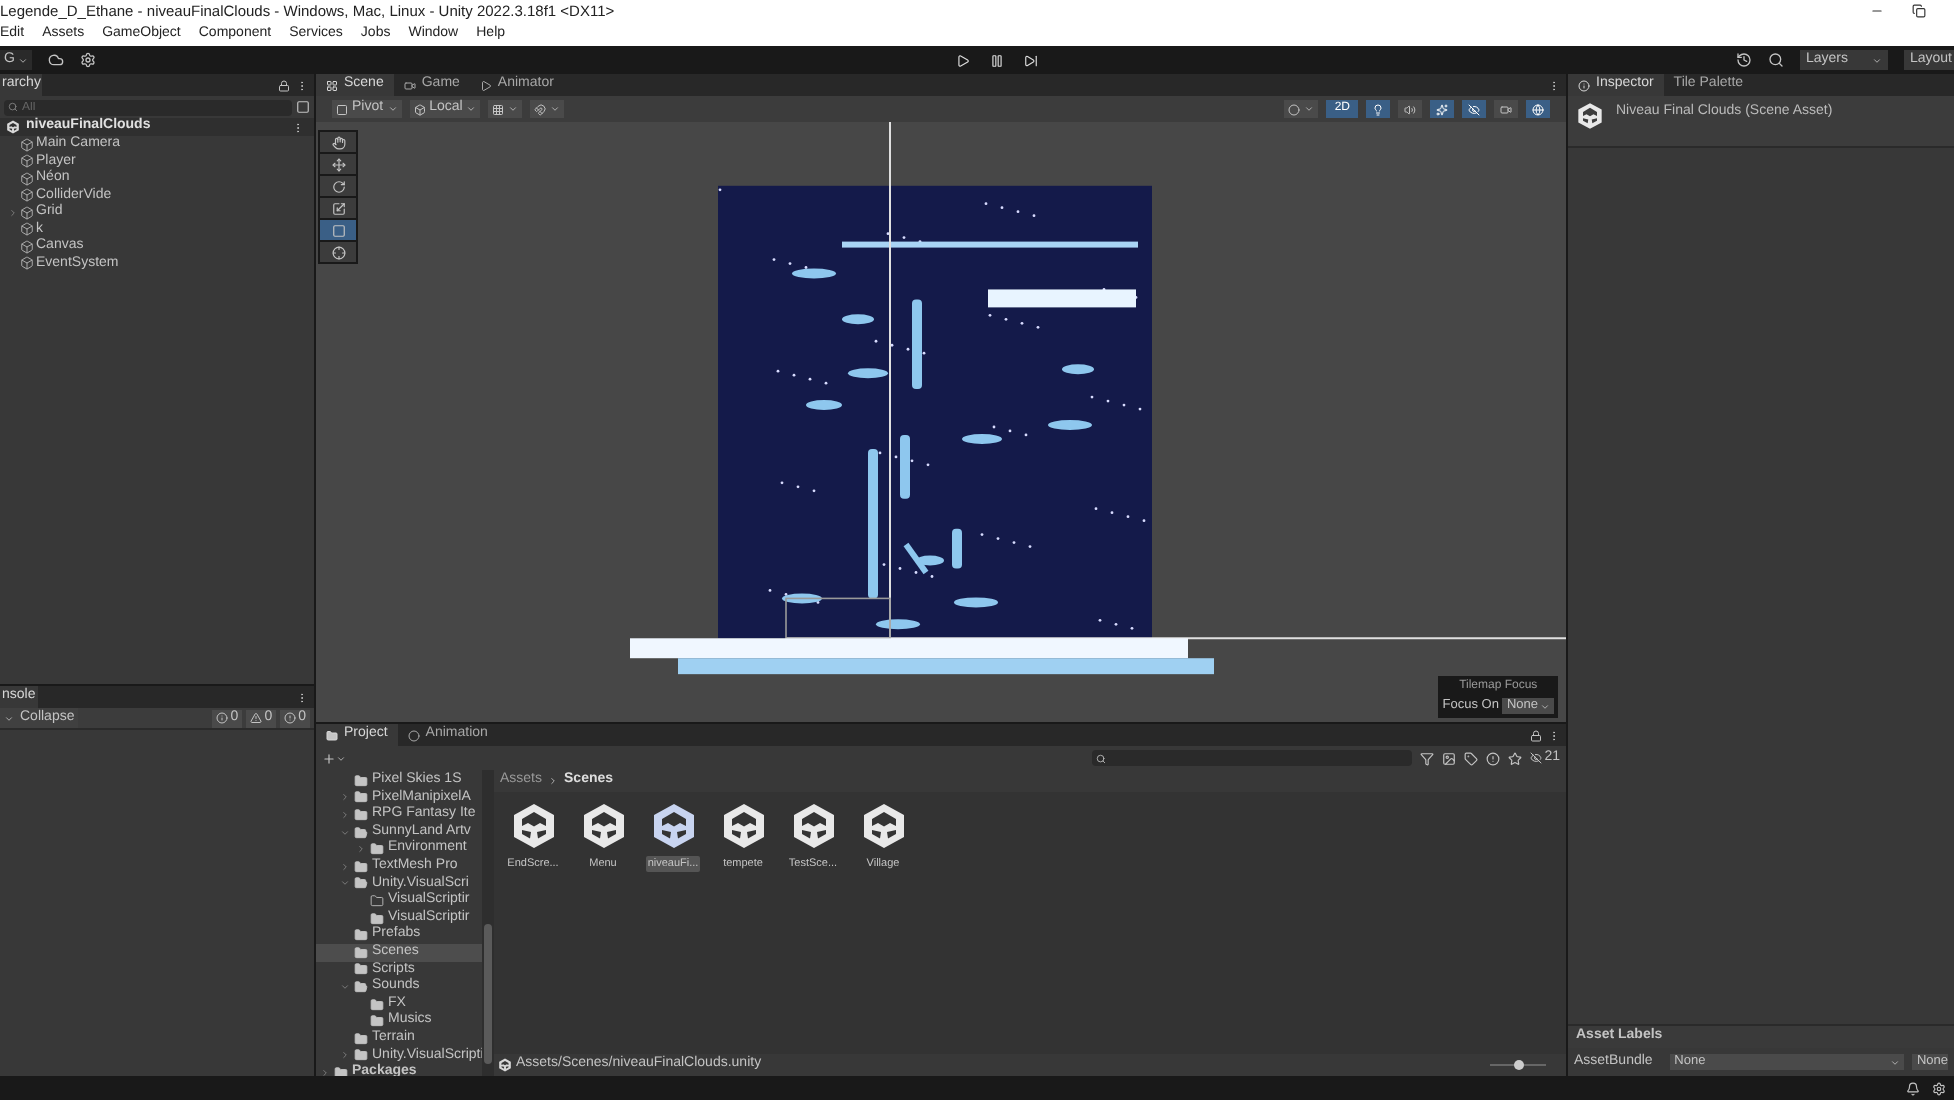 The width and height of the screenshot is (1954, 1100). I want to click on speaker-icon, so click(1410, 109).